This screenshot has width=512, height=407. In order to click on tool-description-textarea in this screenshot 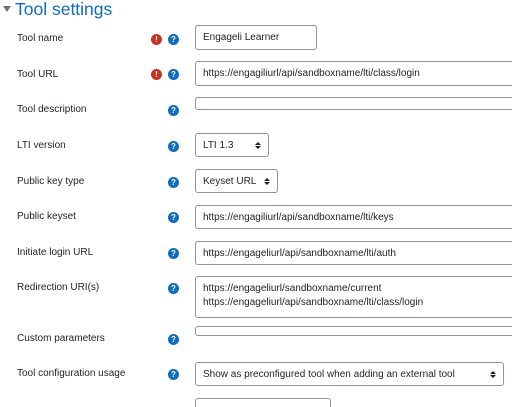, I will do `click(353, 103)`.